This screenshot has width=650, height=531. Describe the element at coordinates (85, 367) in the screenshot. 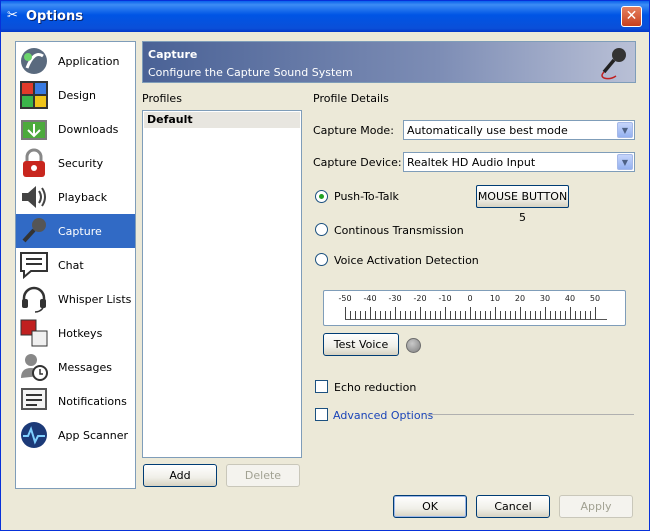

I see `sidebar-item-label: Messages` at that location.